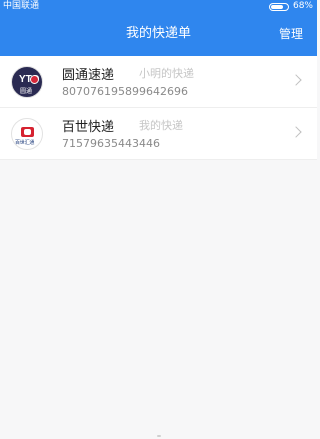 Image resolution: width=320 pixels, height=439 pixels. What do you see at coordinates (278, 7) in the screenshot?
I see `battery-icon` at bounding box center [278, 7].